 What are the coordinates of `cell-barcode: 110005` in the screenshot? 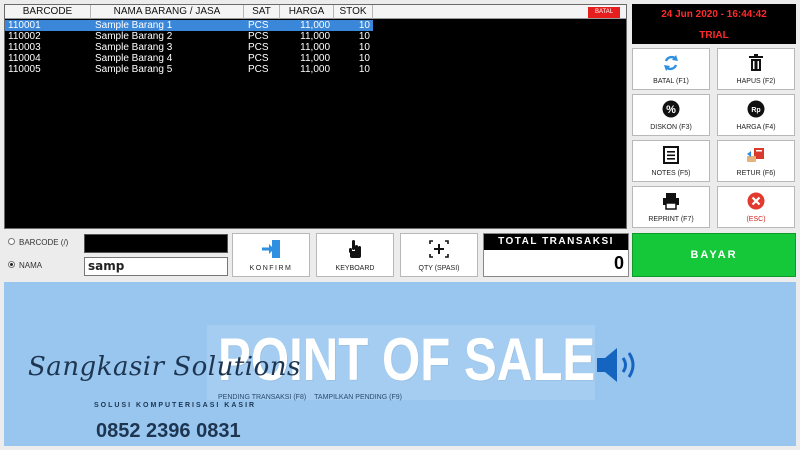 It's located at (24, 69).